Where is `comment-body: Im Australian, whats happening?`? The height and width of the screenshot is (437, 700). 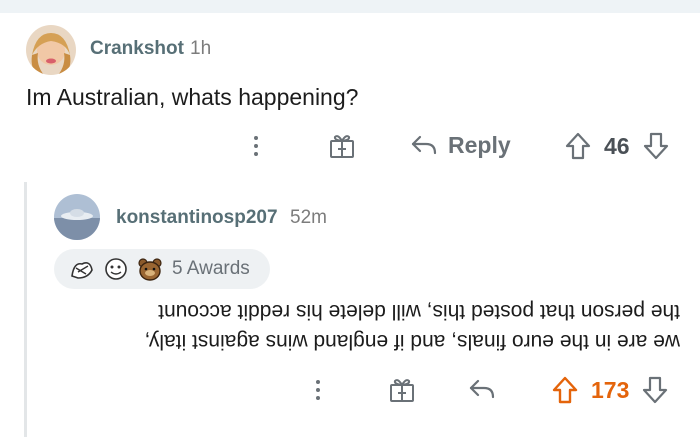
comment-body: Im Australian, whats happening? is located at coordinates (192, 97).